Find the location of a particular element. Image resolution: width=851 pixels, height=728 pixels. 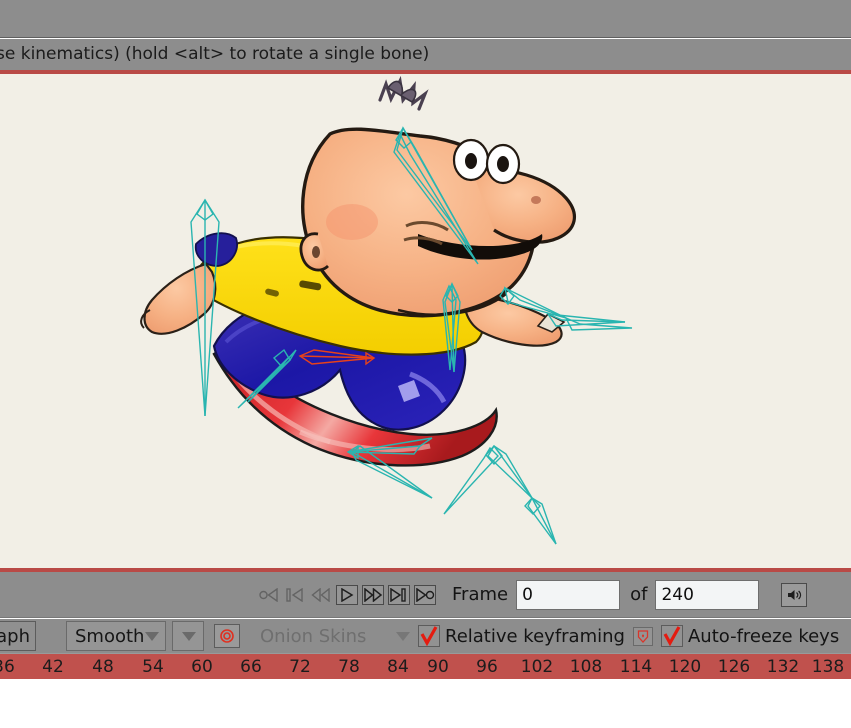

frame-input: 0 is located at coordinates (568, 594).